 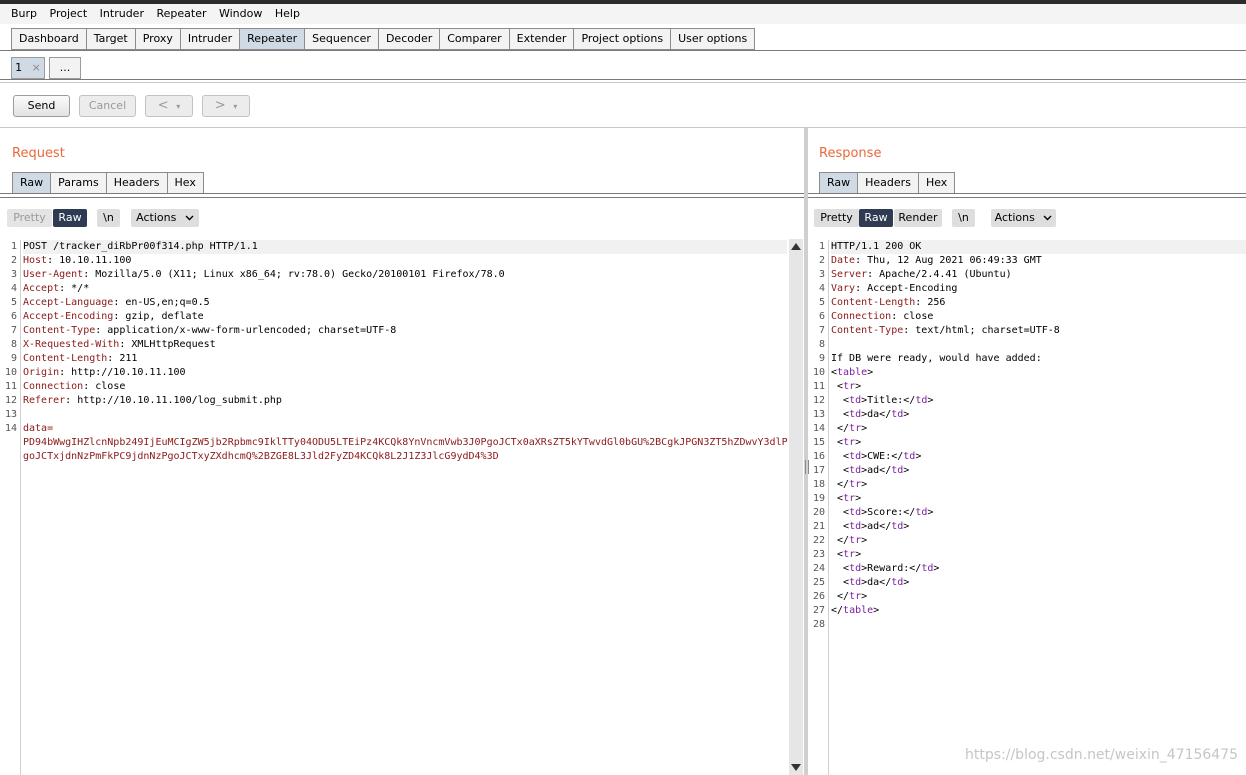 I want to click on request-tab-line, so click(x=402, y=193).